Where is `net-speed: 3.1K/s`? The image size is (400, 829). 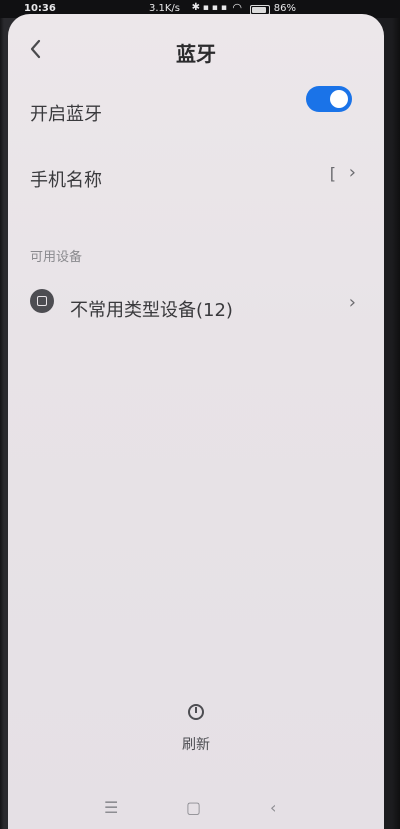 net-speed: 3.1K/s is located at coordinates (164, 8).